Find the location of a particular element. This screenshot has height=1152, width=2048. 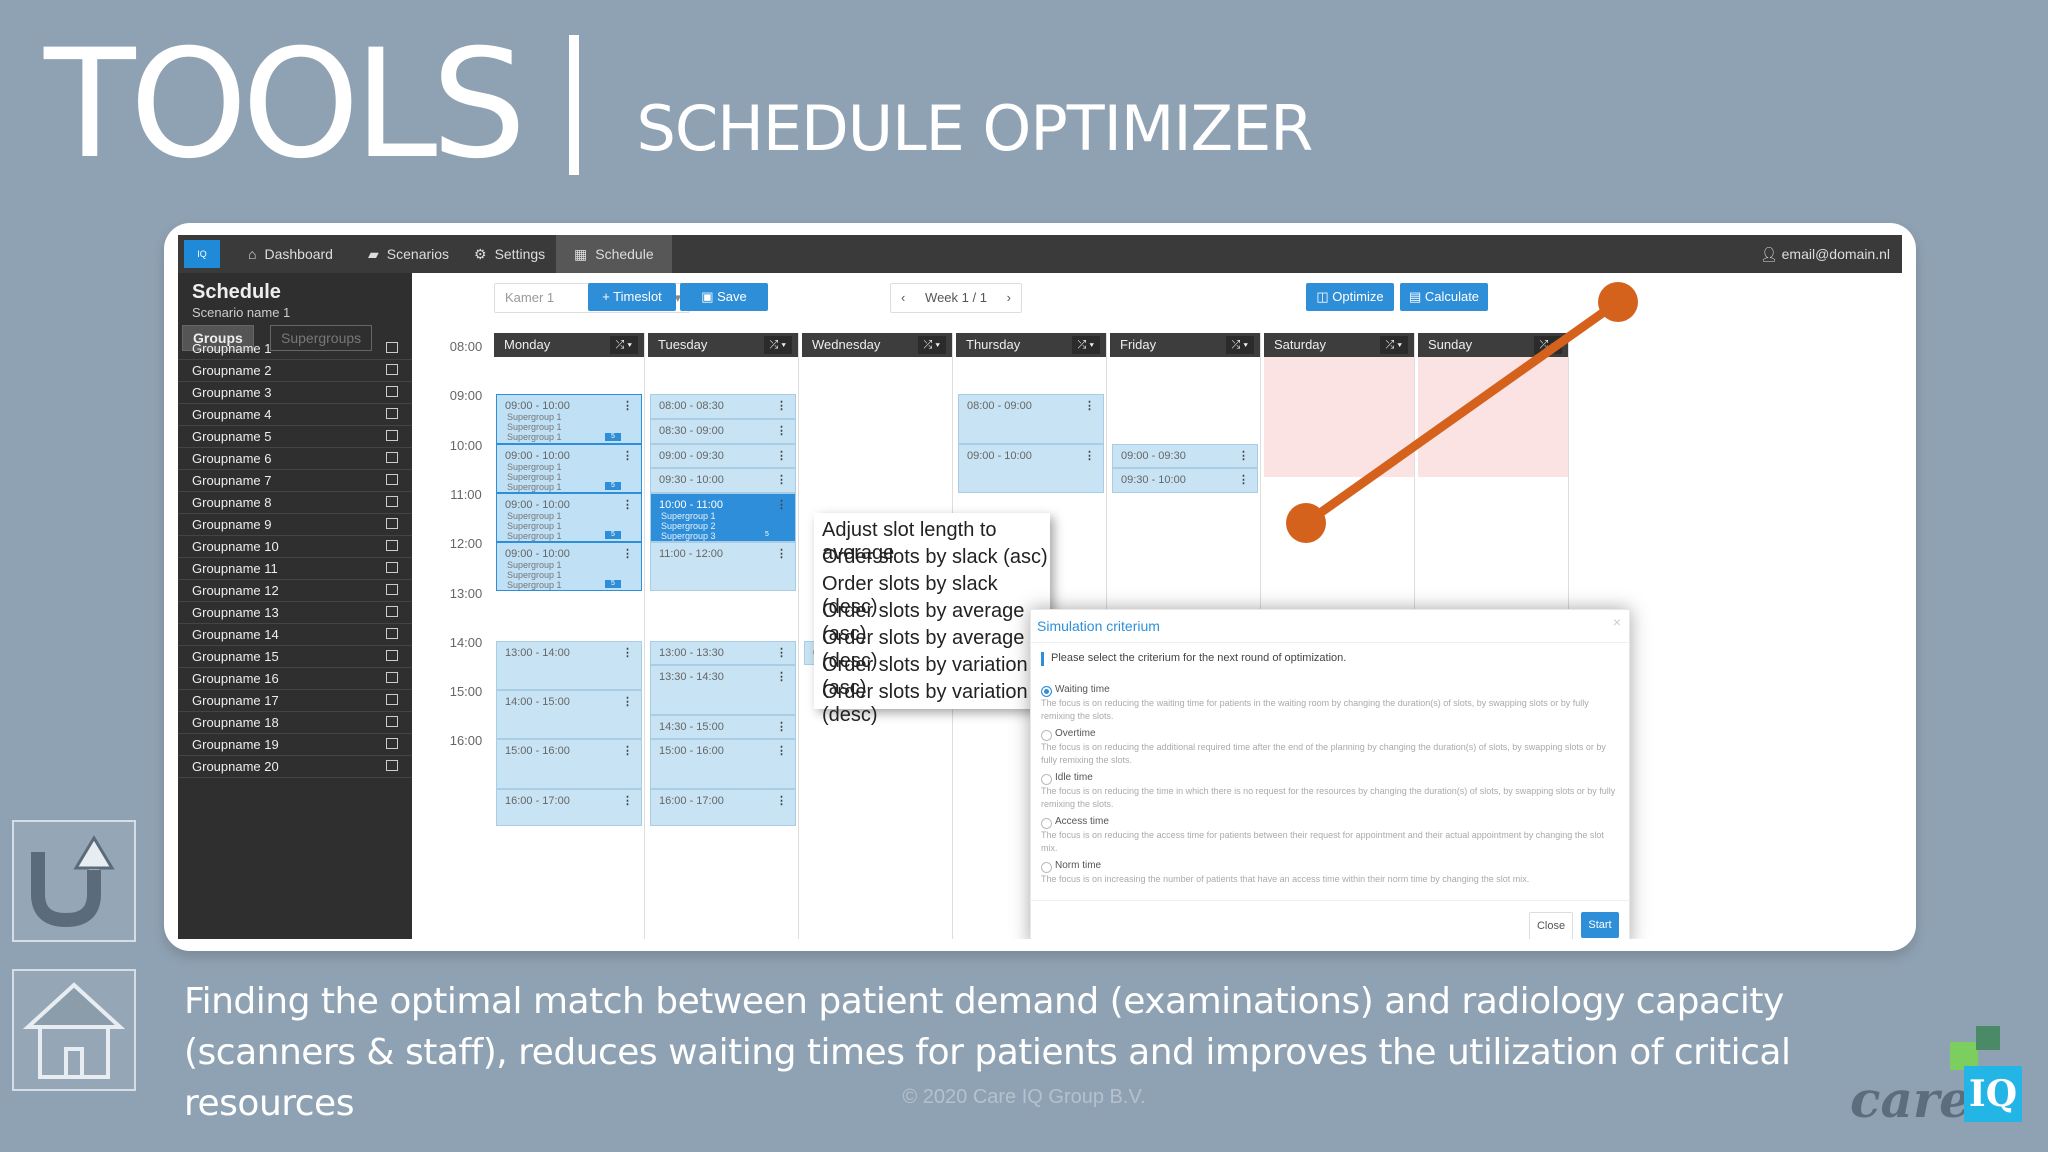

logo-square-dark is located at coordinates (1988, 1038).